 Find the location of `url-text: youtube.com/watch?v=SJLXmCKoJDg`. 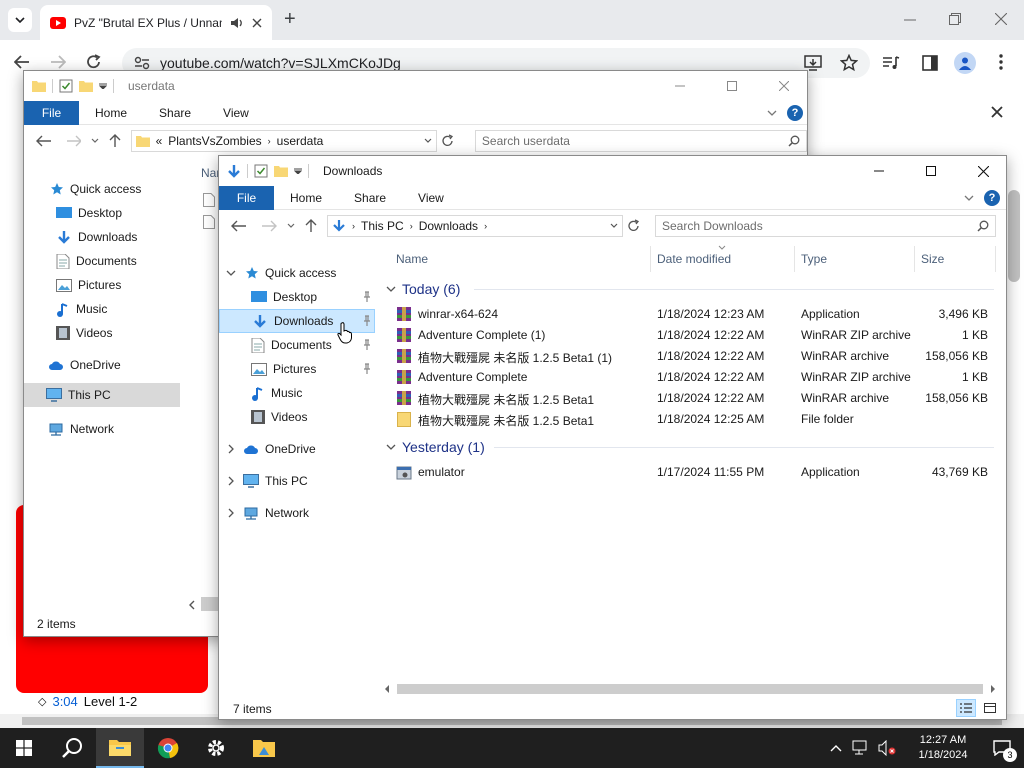

url-text: youtube.com/watch?v=SJLXmCKoJDg is located at coordinates (280, 63).